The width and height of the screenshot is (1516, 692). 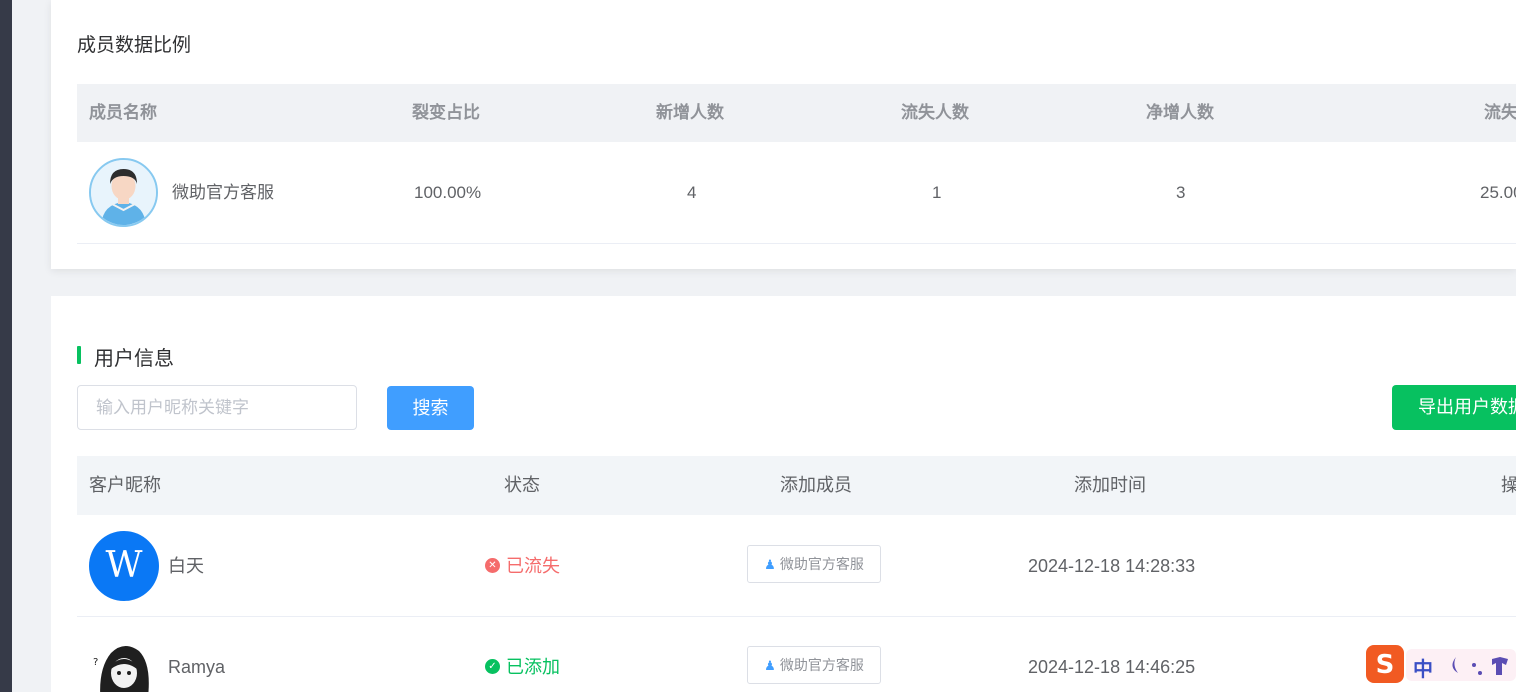 I want to click on added-time: 2024-12-18 14:28:33, so click(x=1112, y=566).